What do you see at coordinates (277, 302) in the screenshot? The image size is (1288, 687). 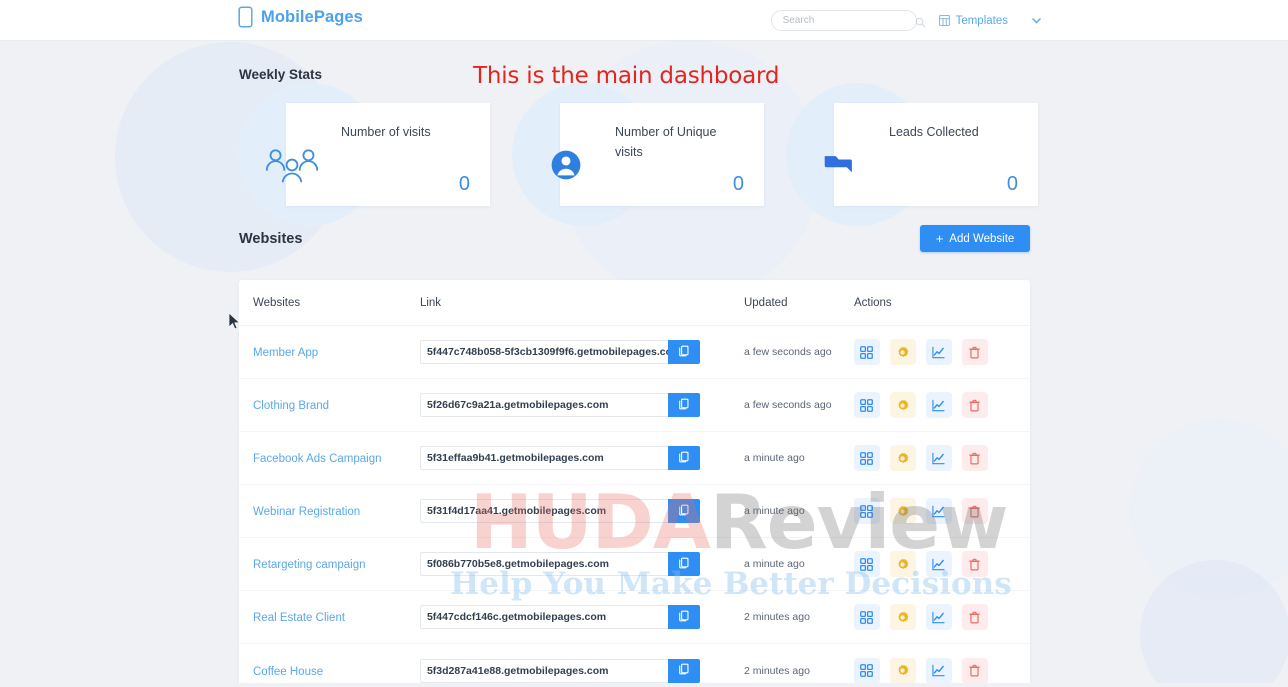 I see `column-header-websites: Websites` at bounding box center [277, 302].